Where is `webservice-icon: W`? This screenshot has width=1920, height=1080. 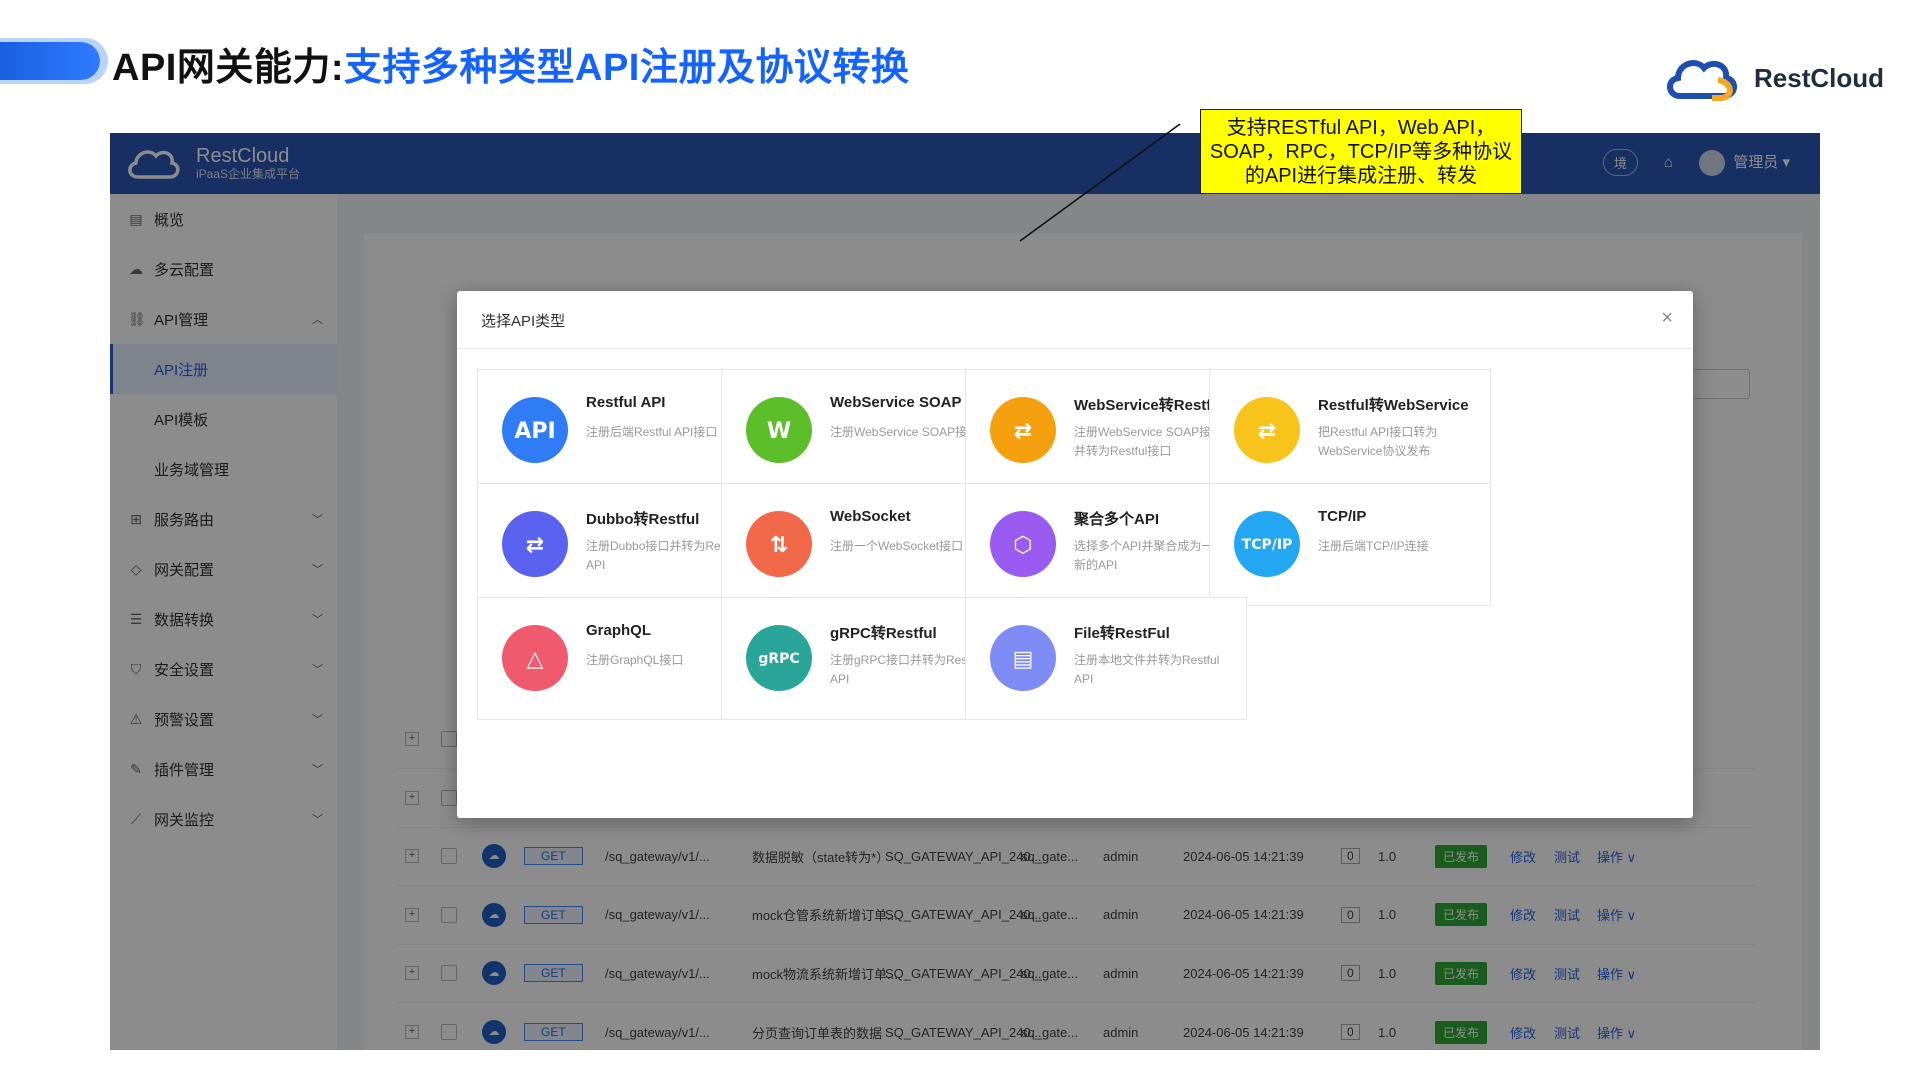 webservice-icon: W is located at coordinates (779, 430).